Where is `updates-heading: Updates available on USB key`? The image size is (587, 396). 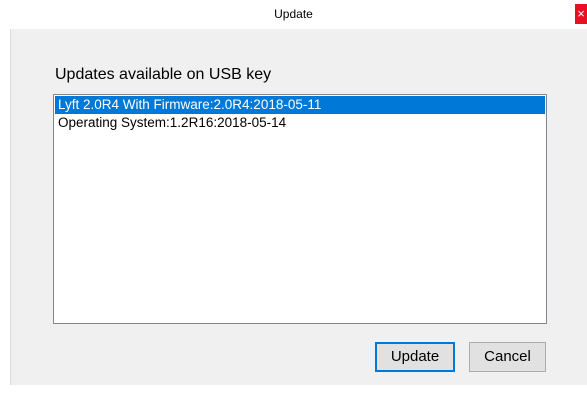 updates-heading: Updates available on USB key is located at coordinates (163, 74).